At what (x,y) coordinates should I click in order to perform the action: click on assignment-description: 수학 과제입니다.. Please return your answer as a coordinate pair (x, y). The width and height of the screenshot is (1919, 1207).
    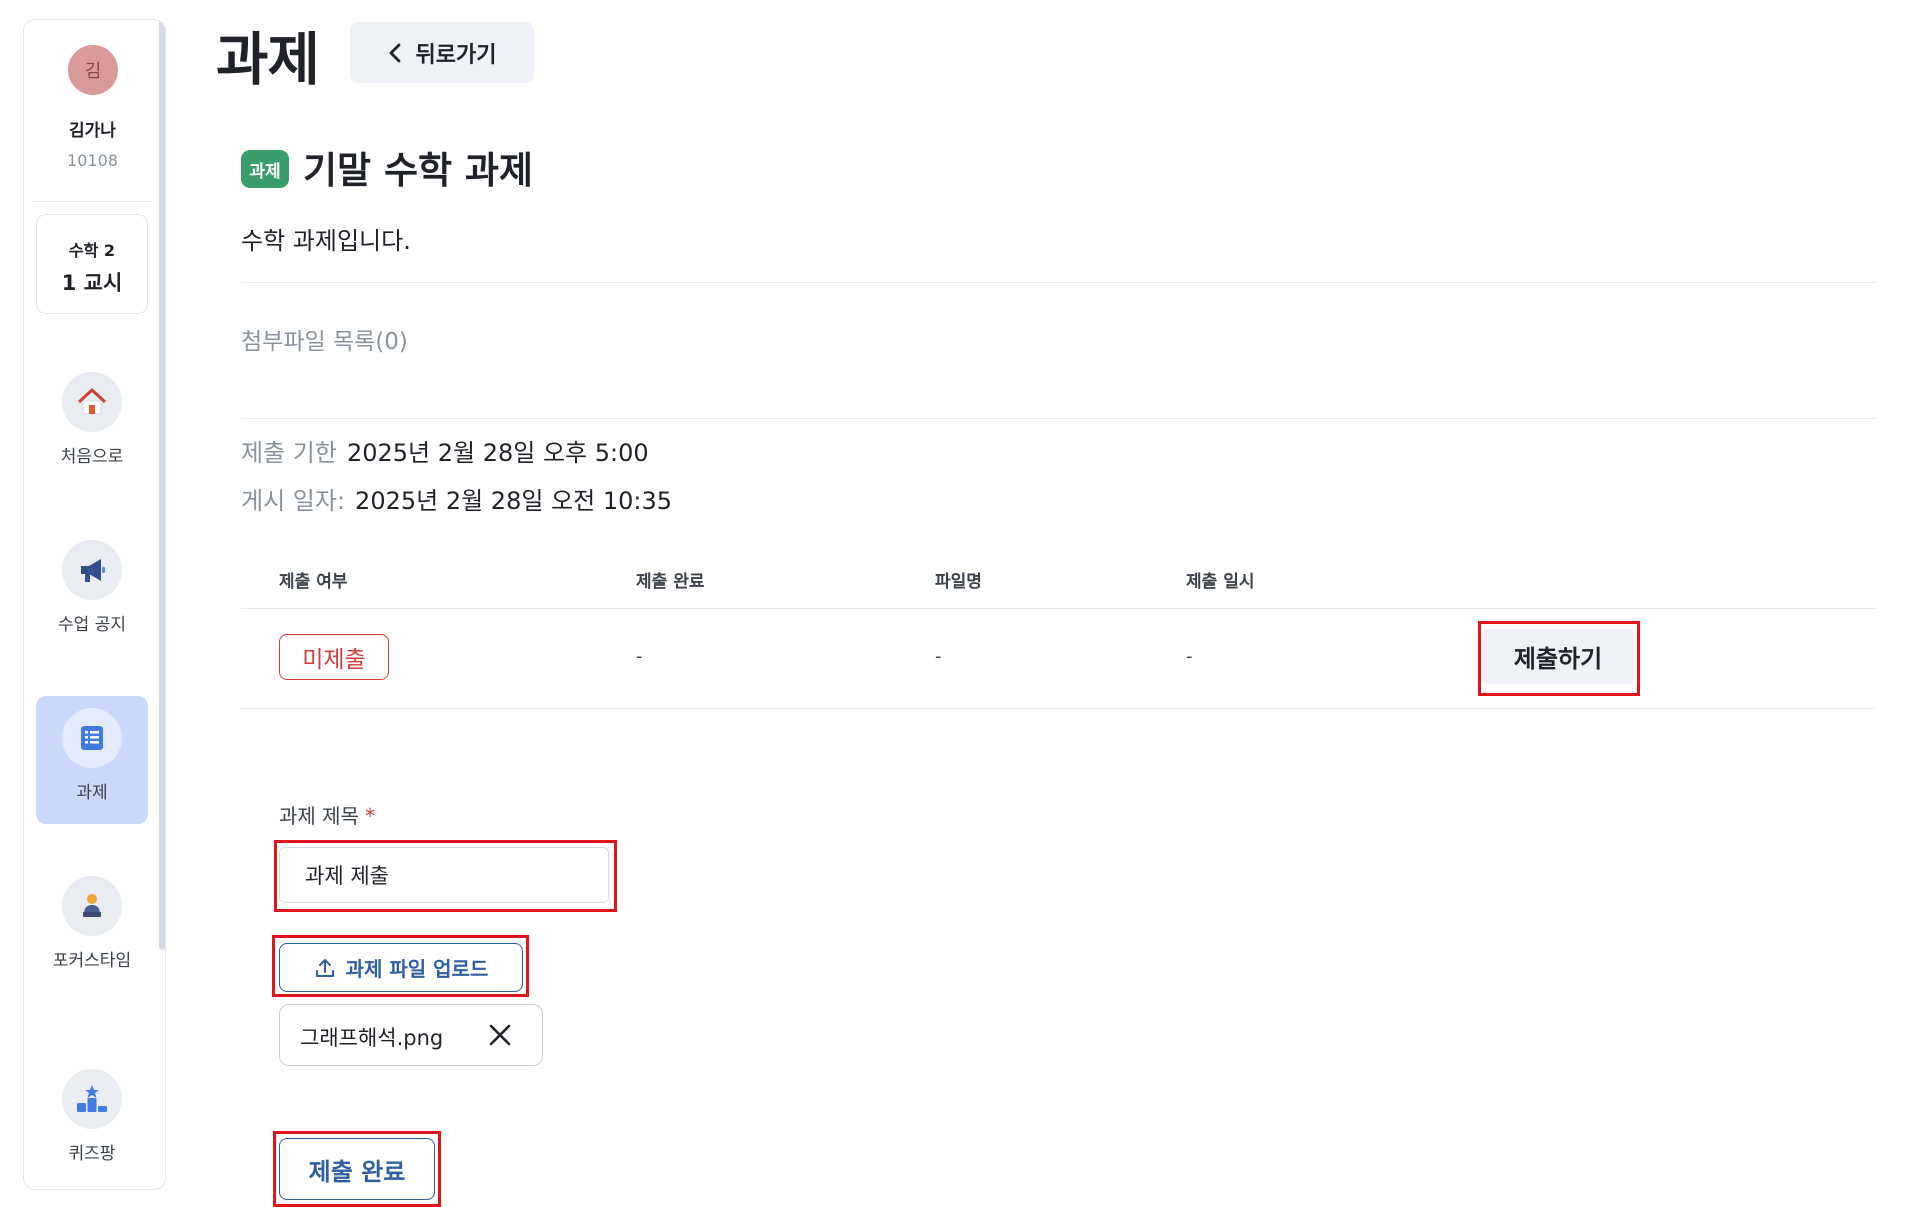
    Looking at the image, I should click on (326, 241).